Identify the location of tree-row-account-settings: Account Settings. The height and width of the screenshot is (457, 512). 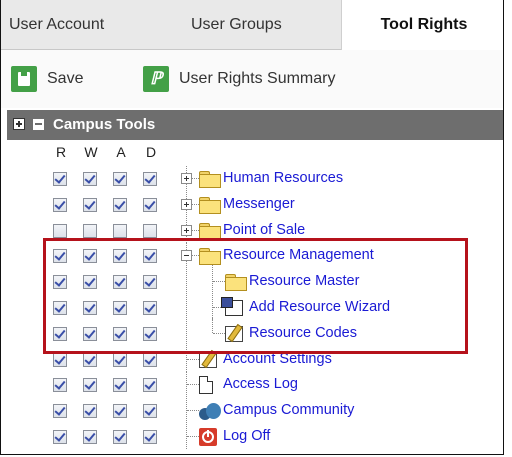
(252, 359).